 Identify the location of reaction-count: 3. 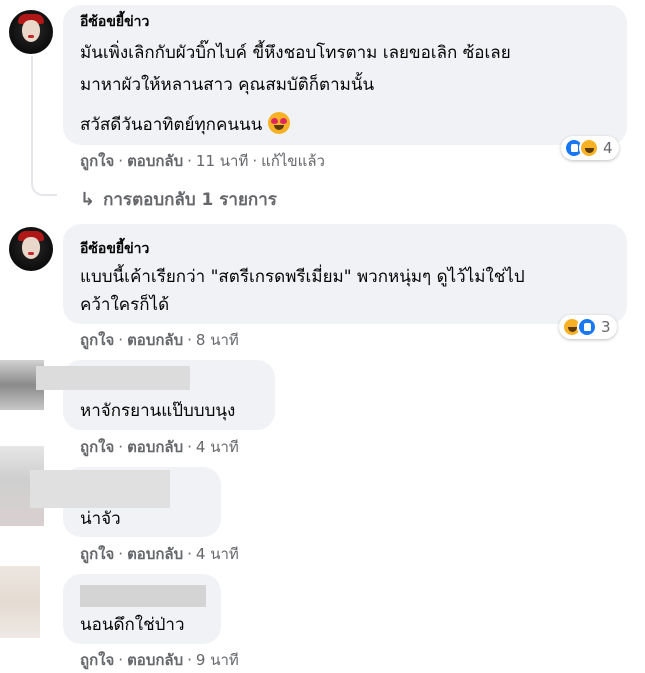
(606, 327).